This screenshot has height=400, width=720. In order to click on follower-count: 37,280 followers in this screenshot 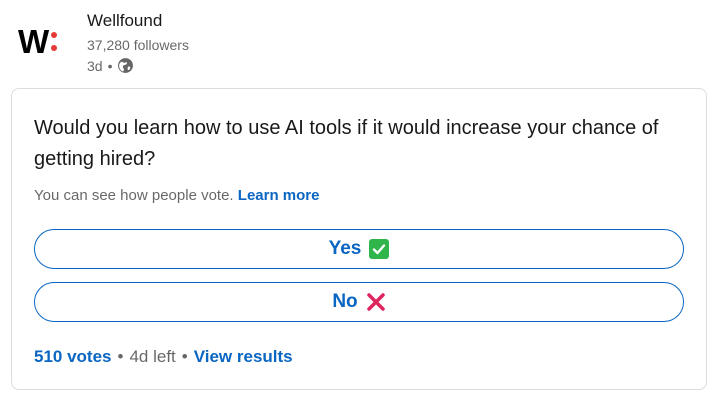, I will do `click(138, 45)`.